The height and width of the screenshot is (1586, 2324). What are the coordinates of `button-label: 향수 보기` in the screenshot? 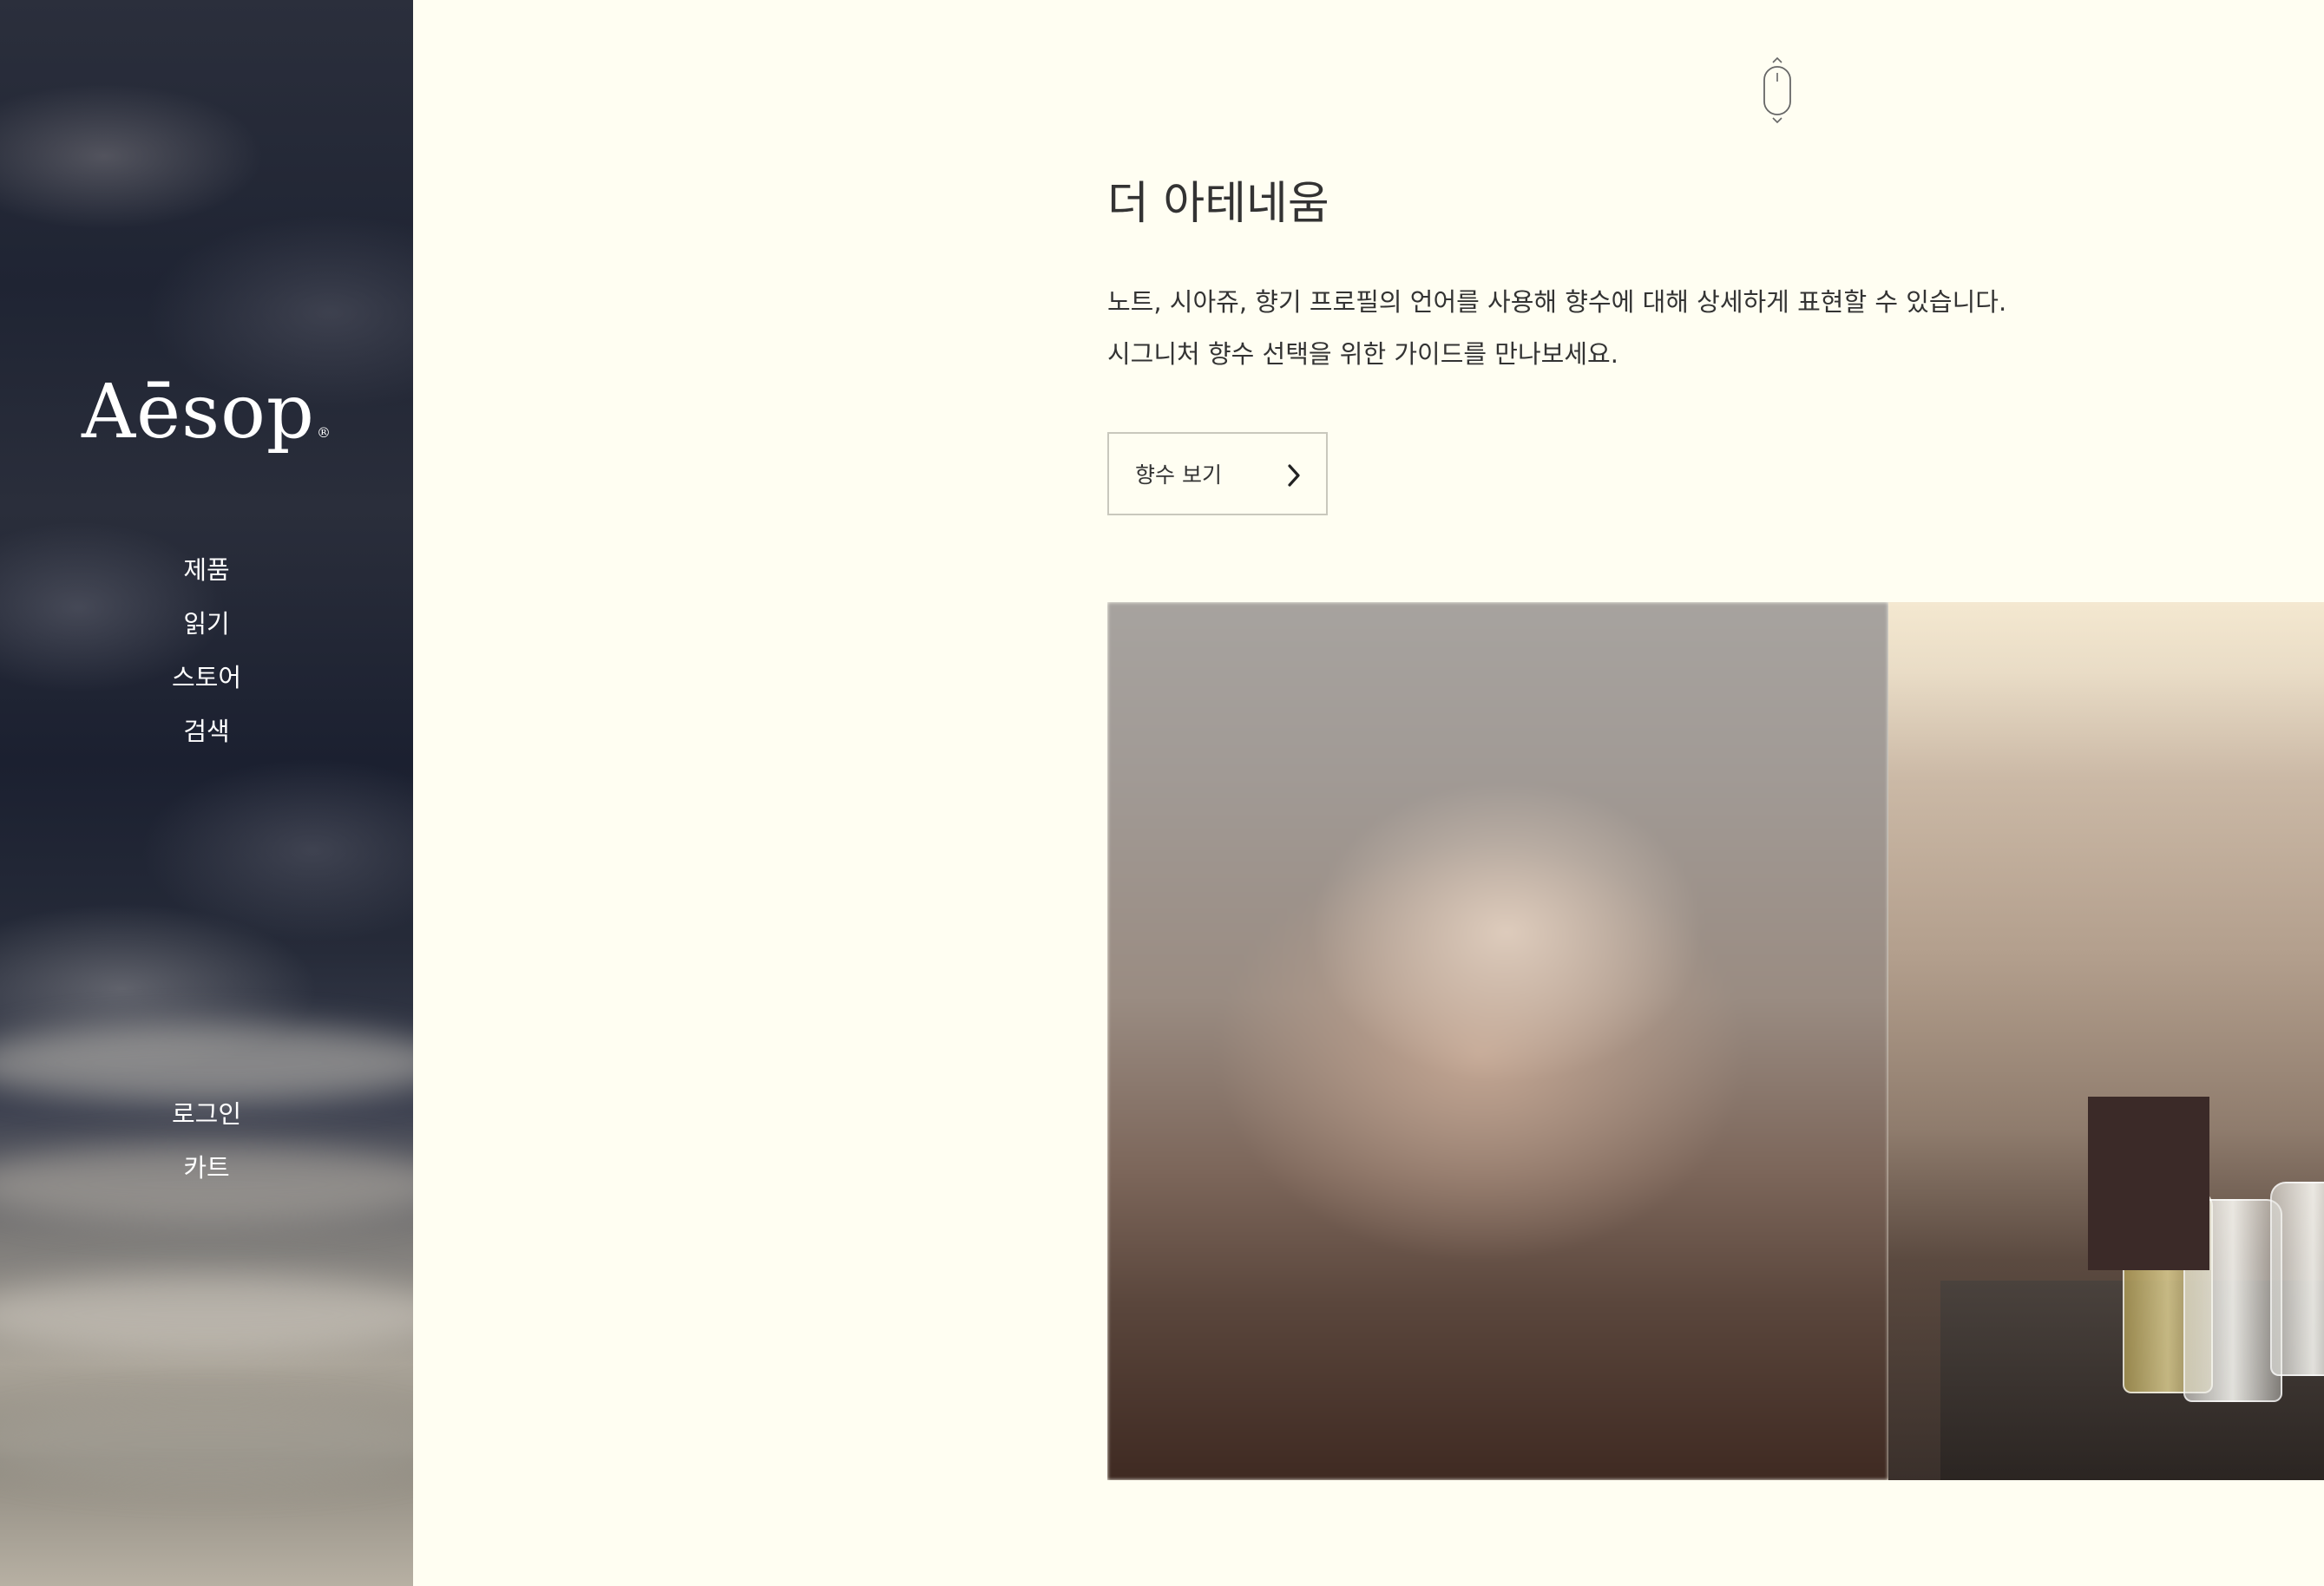 It's located at (1178, 475).